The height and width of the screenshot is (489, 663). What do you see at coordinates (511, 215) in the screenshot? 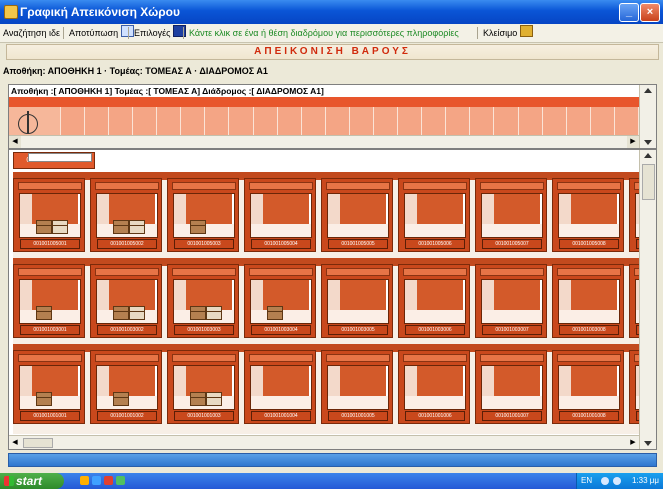
I see `rack-cell: 001001005007` at bounding box center [511, 215].